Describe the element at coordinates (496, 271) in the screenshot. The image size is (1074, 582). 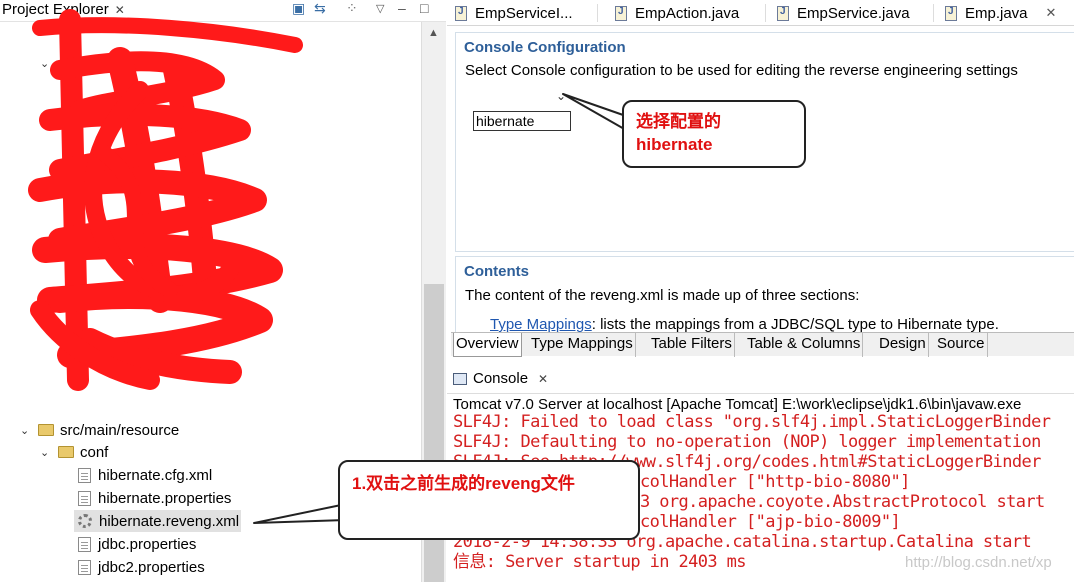
I see `section-title: Contents` at that location.